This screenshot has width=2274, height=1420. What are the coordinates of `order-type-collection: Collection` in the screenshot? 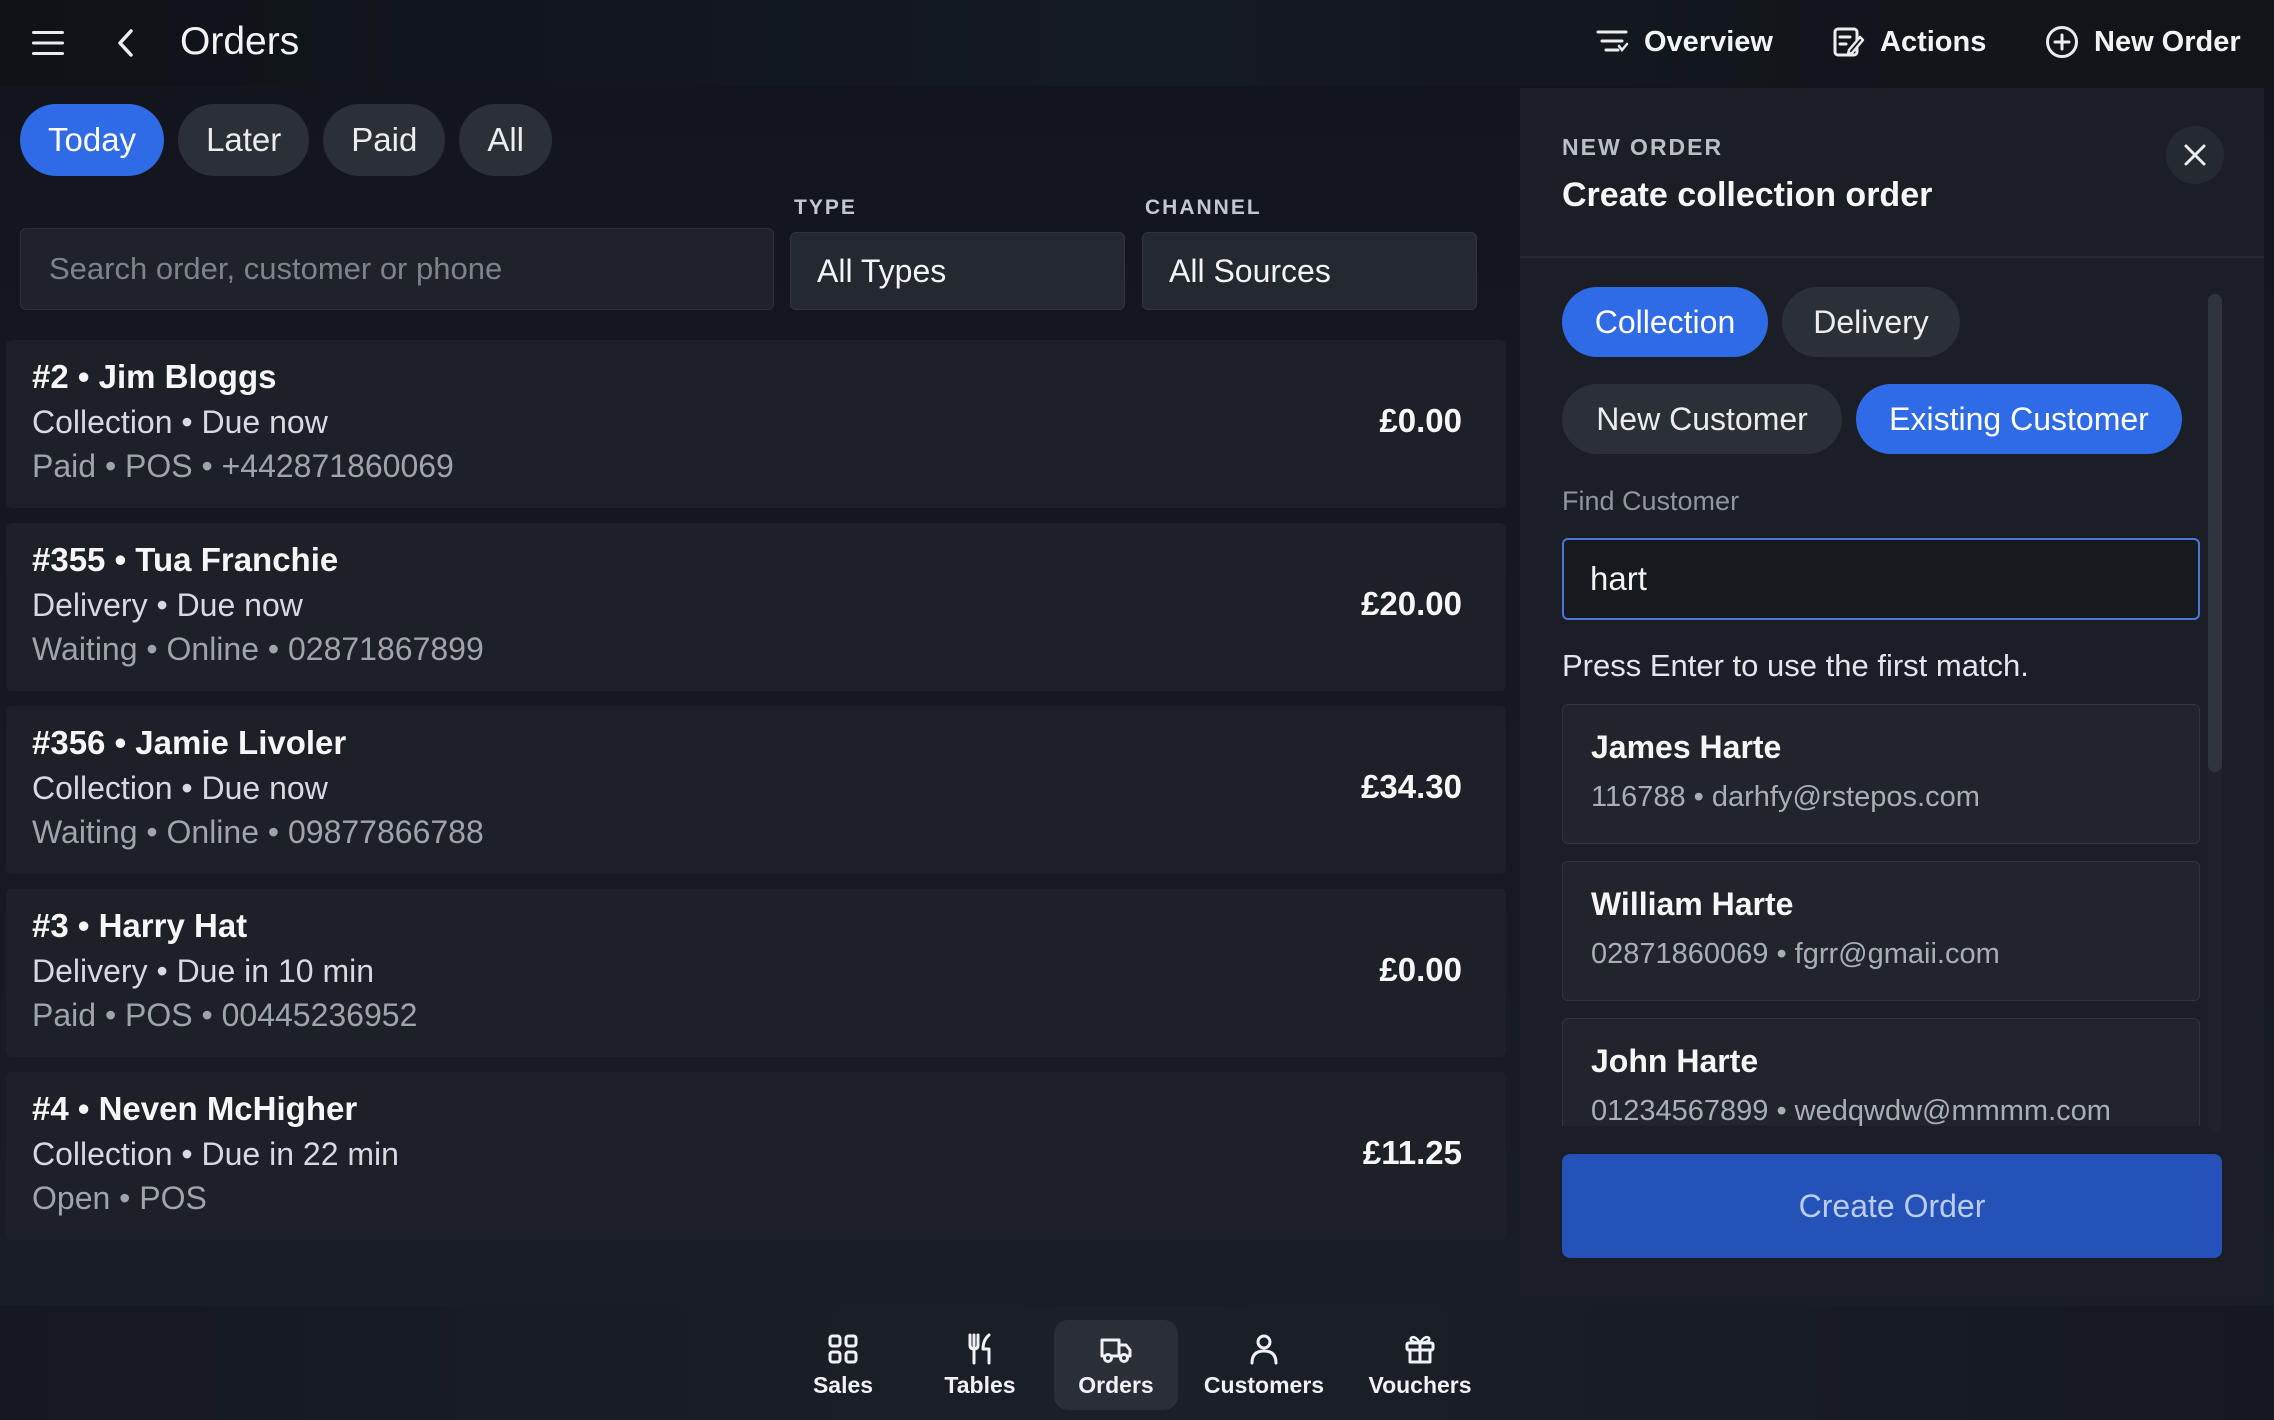 It's located at (1665, 322).